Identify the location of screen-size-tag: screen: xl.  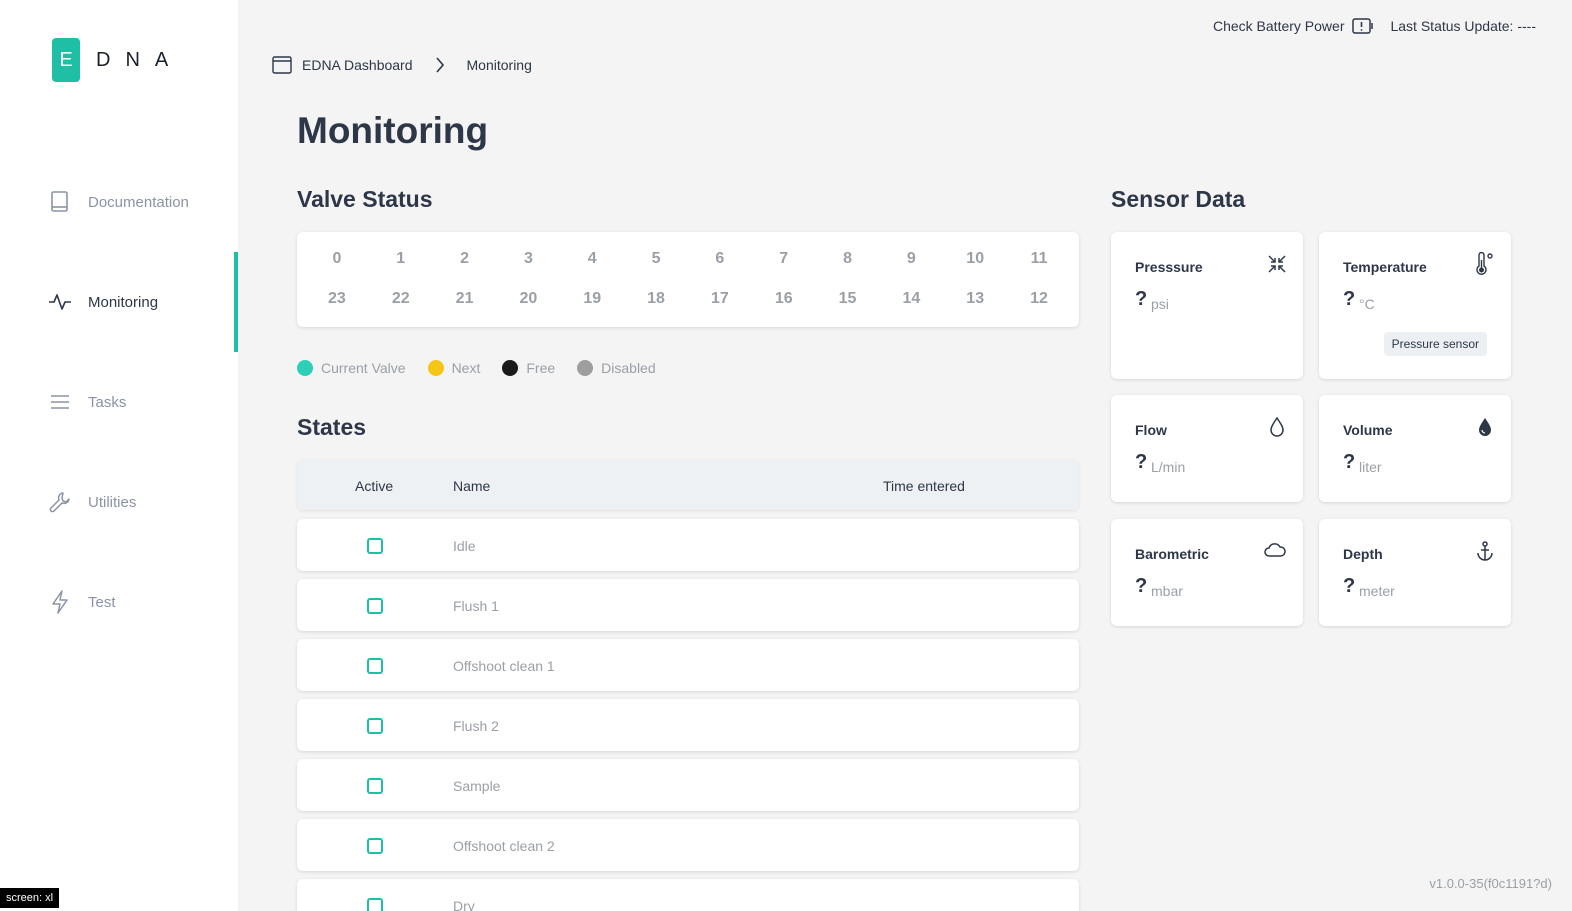
(30, 898).